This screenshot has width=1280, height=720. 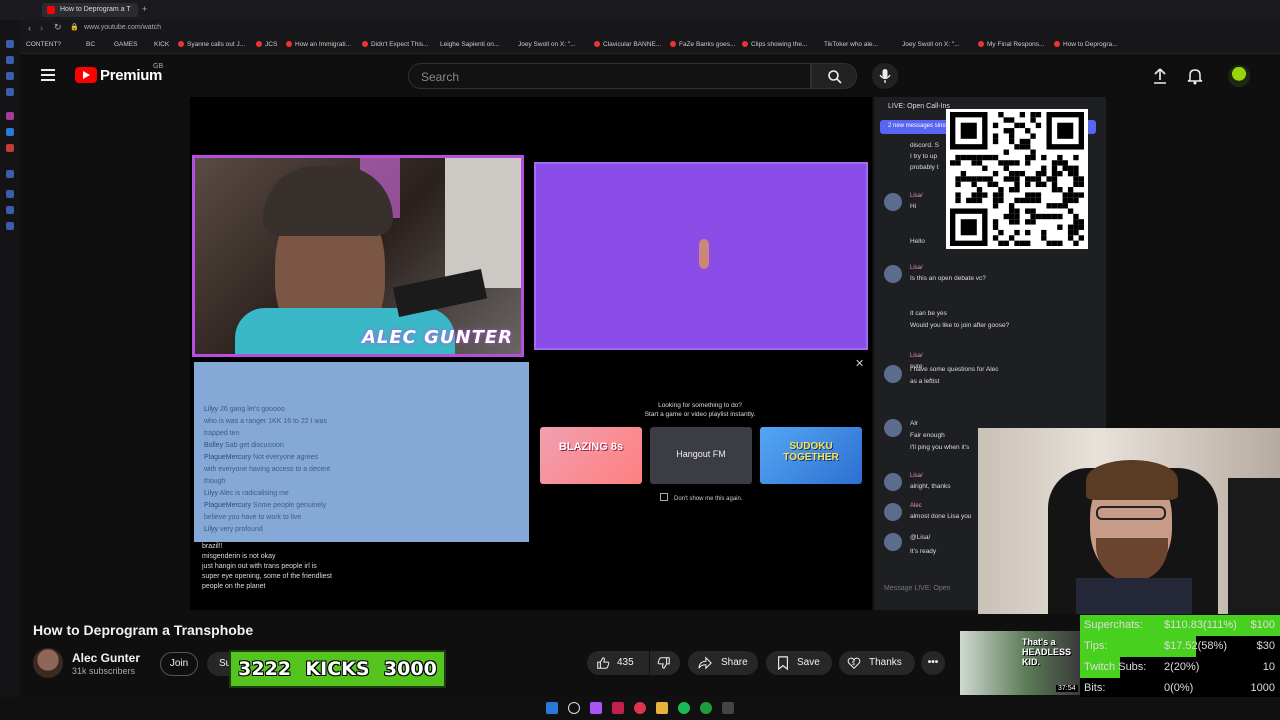 I want to click on channel-avatar, so click(x=48, y=663).